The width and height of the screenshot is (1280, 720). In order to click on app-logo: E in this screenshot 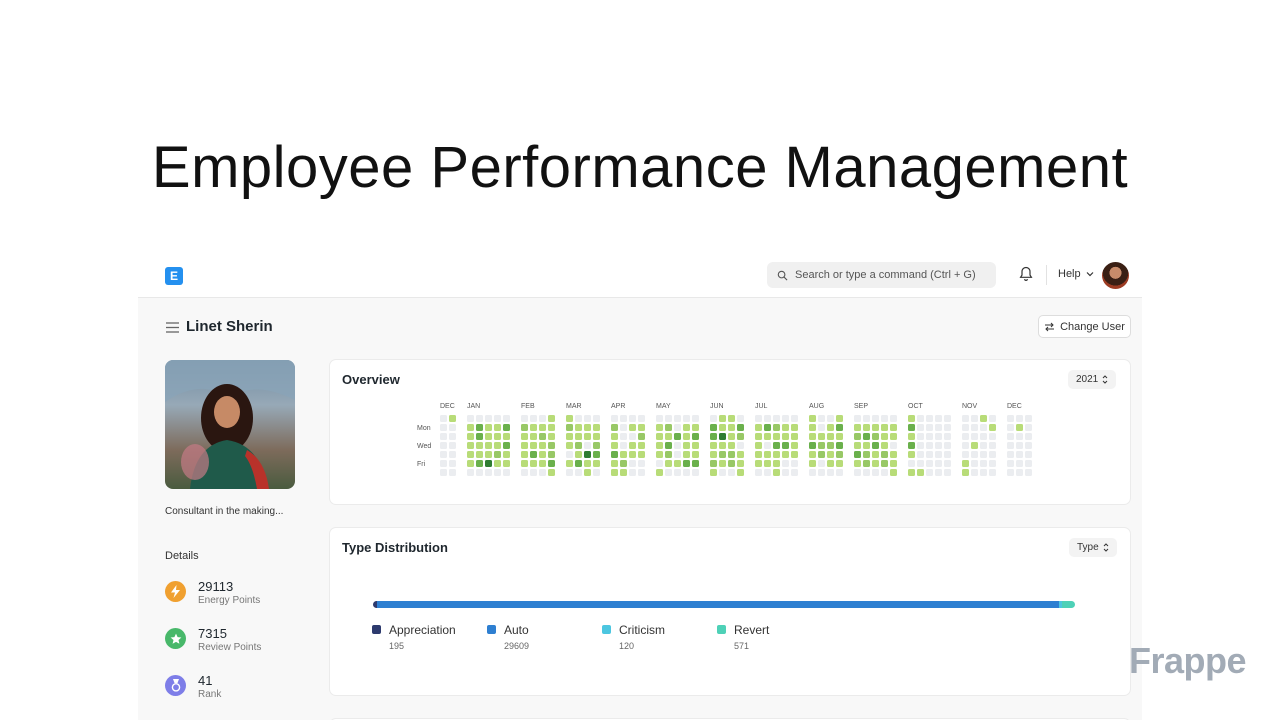, I will do `click(174, 276)`.